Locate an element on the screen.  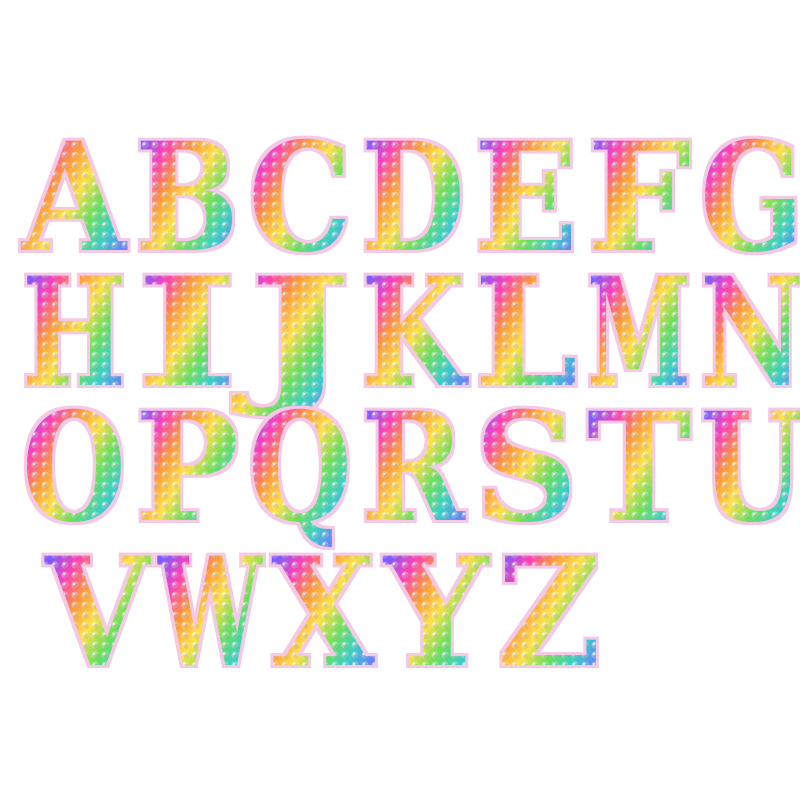
rhinestone-texture: T is located at coordinates (639, 468).